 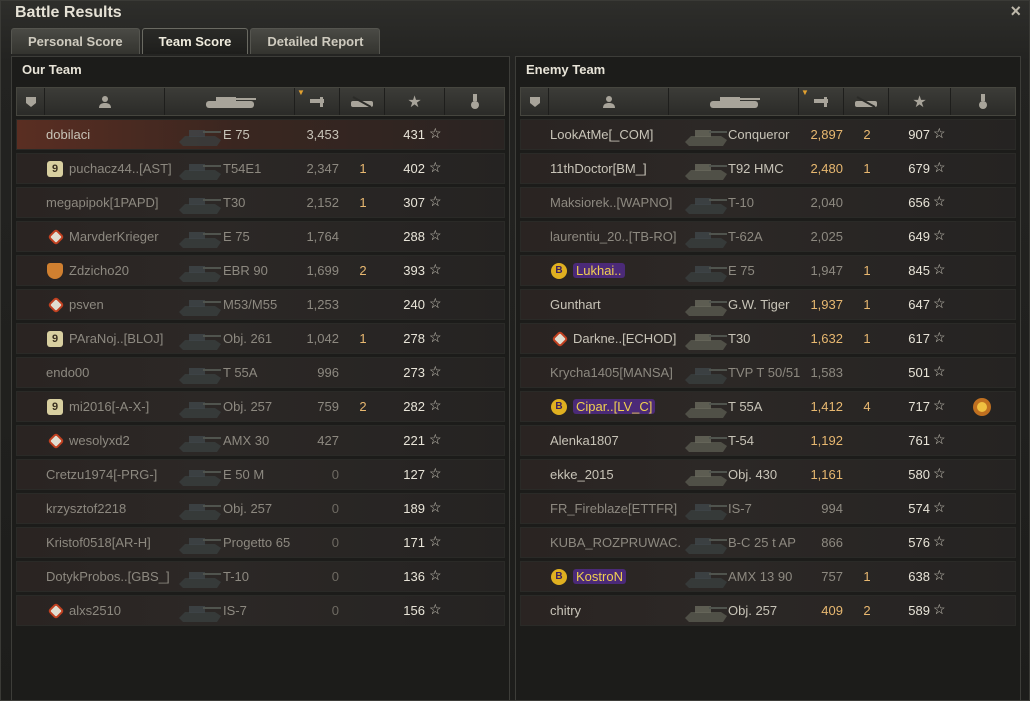 I want to click on table-row: LookAtMe[_COM] Conqueror 2,897 2 907 ☆, so click(x=768, y=134).